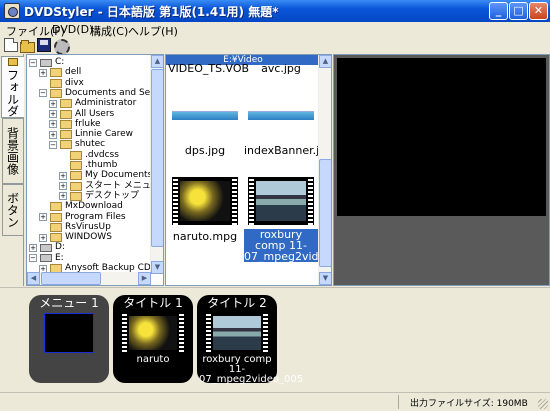 This screenshot has height=411, width=550. Describe the element at coordinates (101, 165) in the screenshot. I see `tree-item-label: .thumb` at that location.